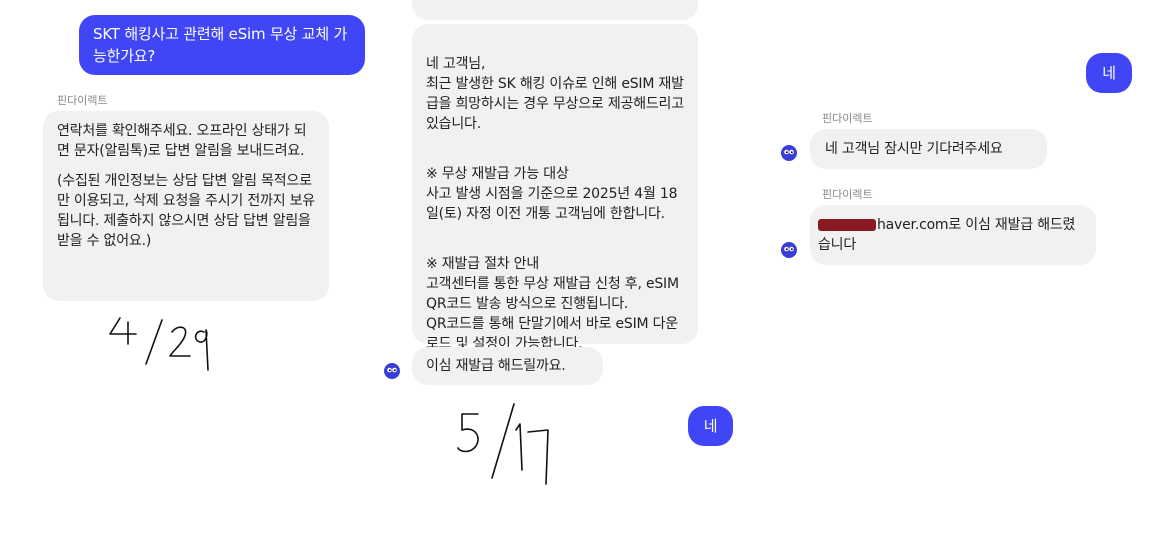  I want to click on bot-message-bubble: 네 고객님 잠시만 기다려주세요, so click(928, 149).